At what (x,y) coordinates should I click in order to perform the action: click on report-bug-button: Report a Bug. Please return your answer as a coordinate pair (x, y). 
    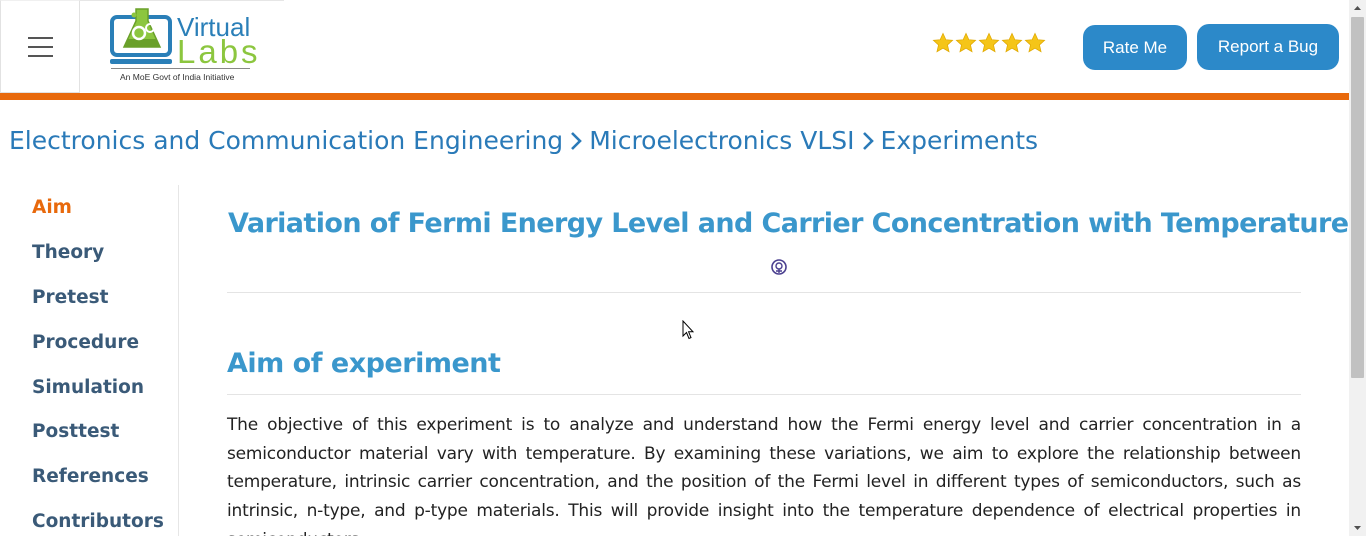
    Looking at the image, I should click on (1268, 47).